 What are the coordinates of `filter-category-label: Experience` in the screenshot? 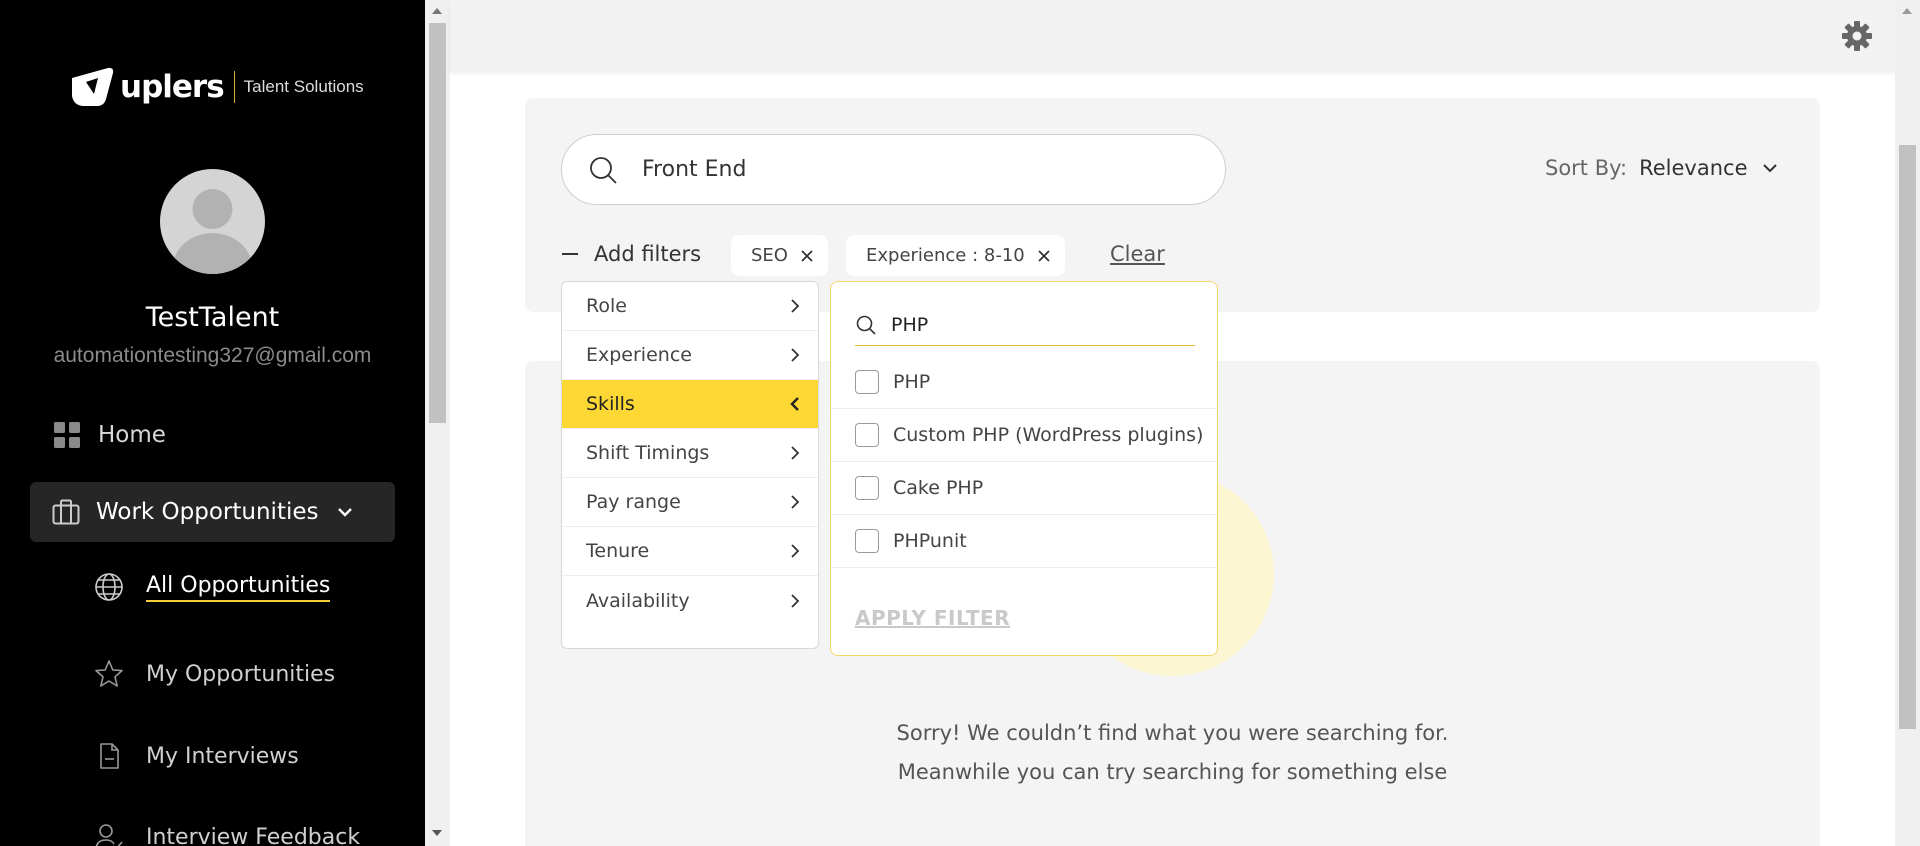 It's located at (639, 355).